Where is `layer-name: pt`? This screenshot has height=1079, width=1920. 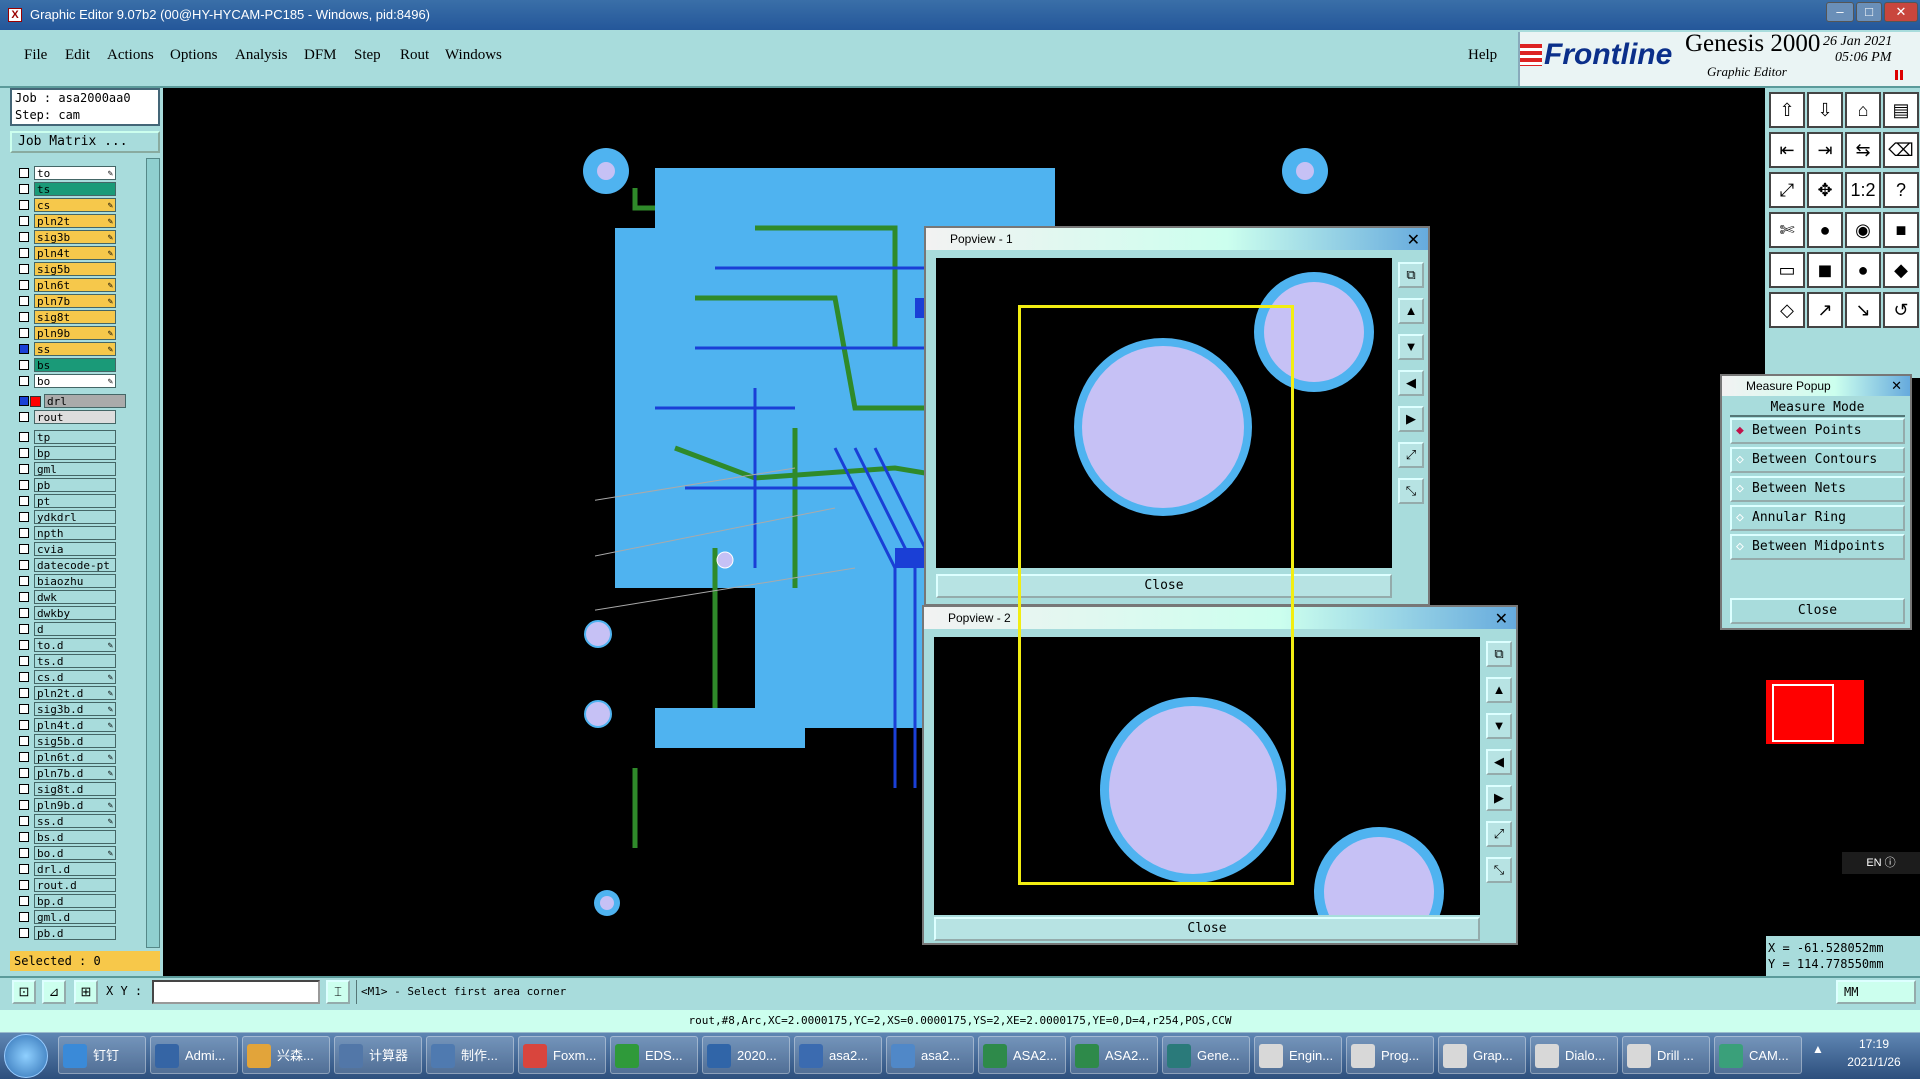 layer-name: pt is located at coordinates (75, 501).